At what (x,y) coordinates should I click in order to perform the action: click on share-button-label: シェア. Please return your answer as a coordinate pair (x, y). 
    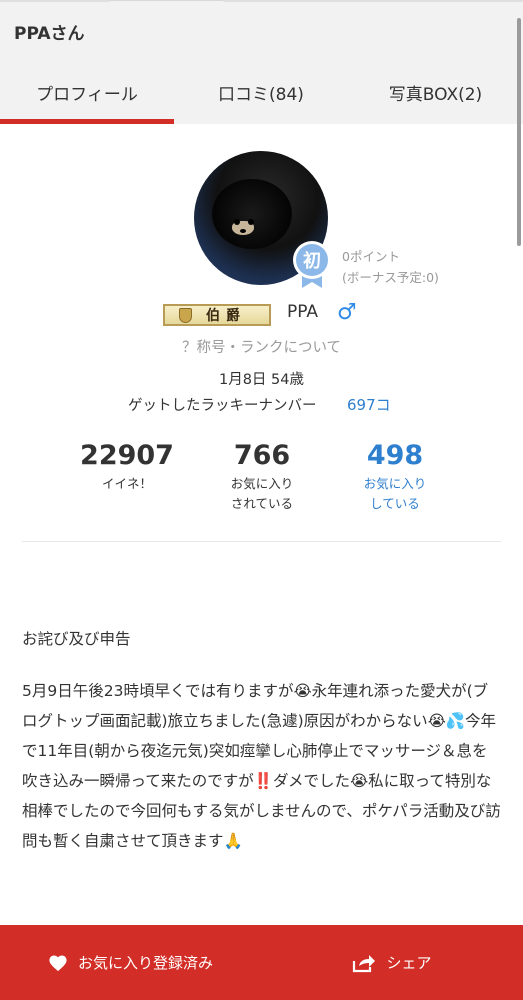
    Looking at the image, I should click on (409, 963).